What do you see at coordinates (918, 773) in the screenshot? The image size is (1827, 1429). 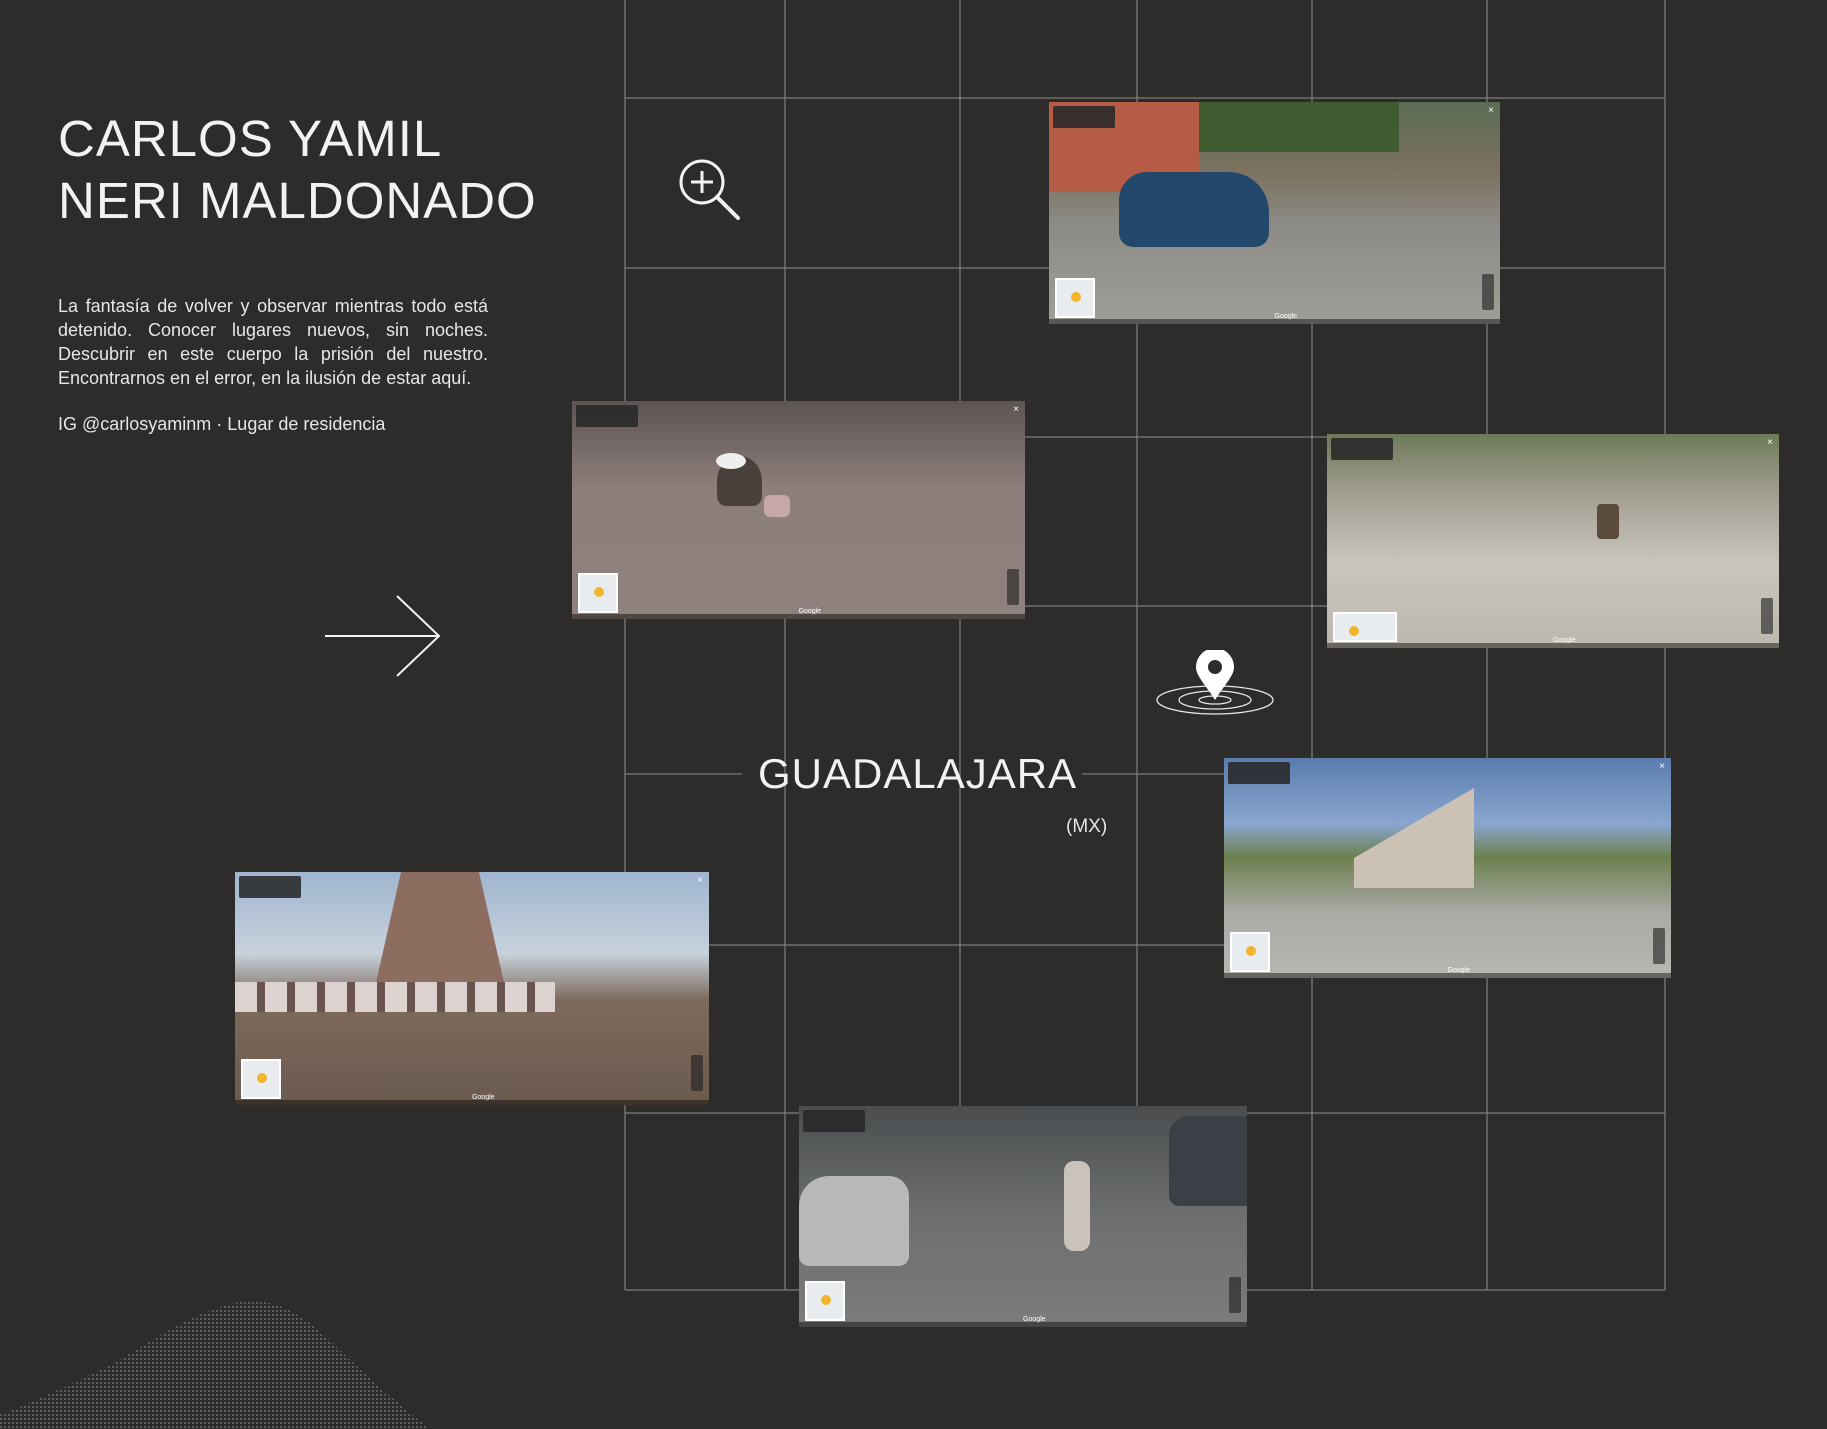 I see `city-name: GUADALAJARA` at bounding box center [918, 773].